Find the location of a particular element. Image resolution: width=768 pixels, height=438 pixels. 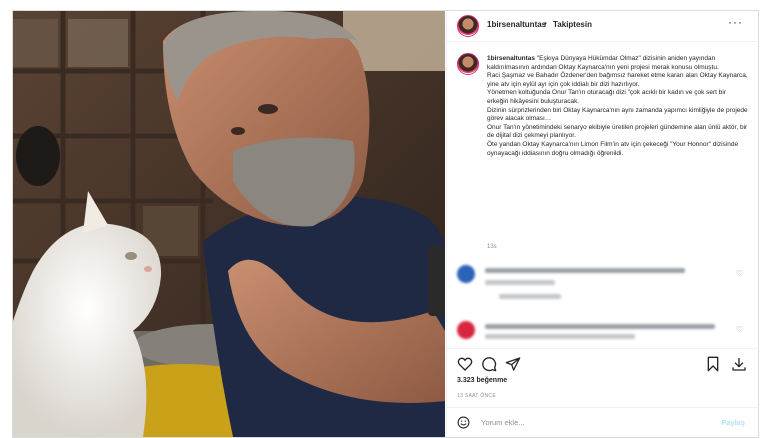

following-button: Takiptesin is located at coordinates (572, 24).